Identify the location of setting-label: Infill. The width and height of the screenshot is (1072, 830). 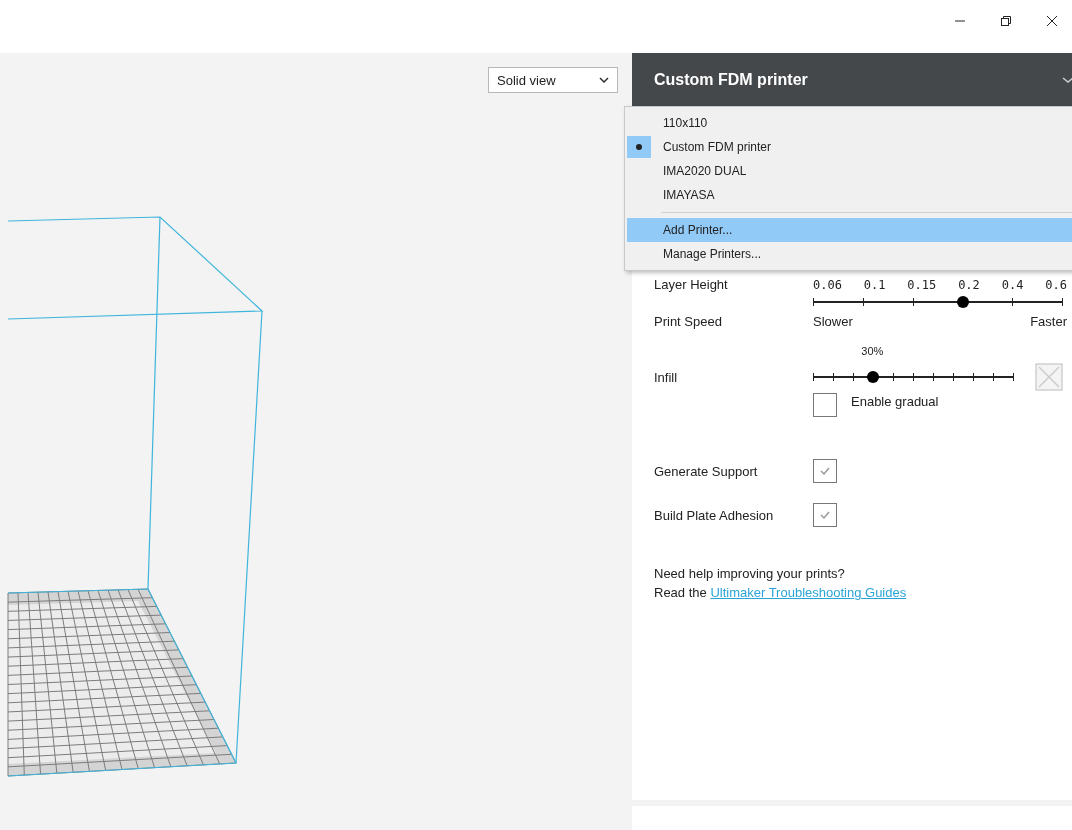
(666, 377).